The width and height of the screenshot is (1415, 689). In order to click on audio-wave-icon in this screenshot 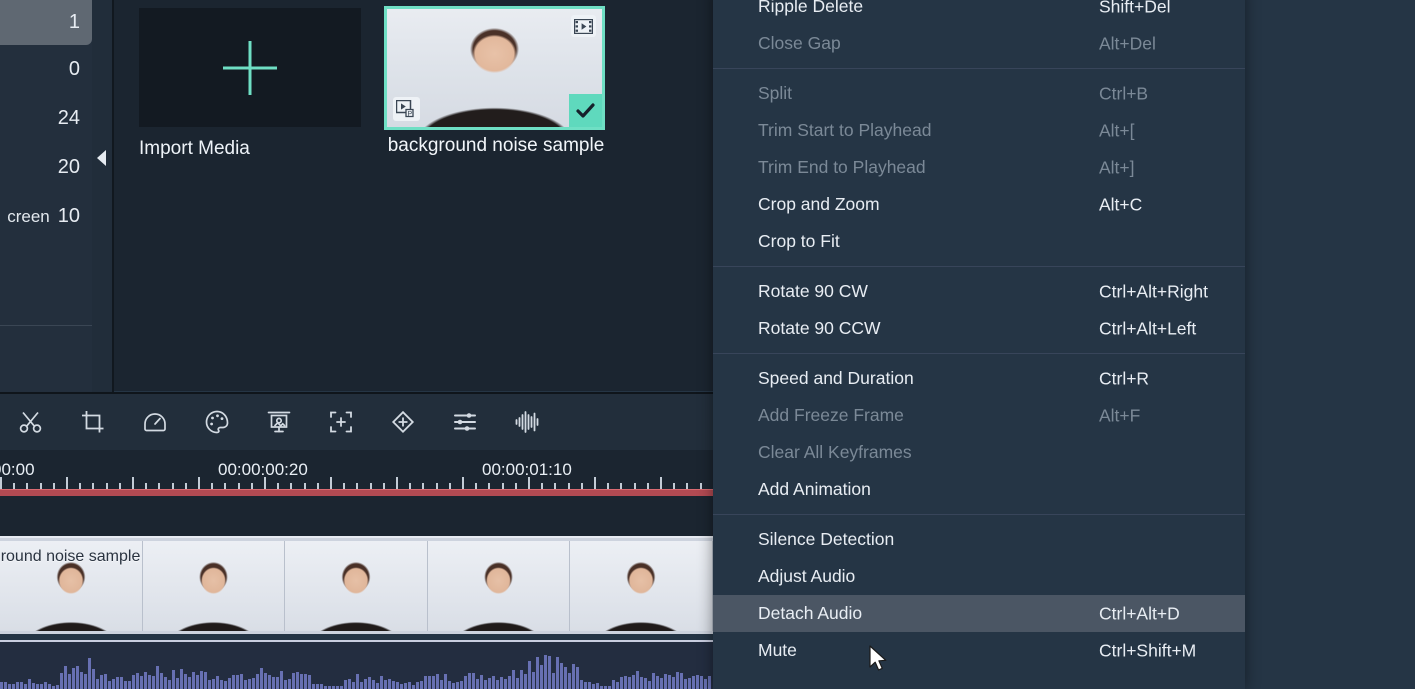, I will do `click(527, 422)`.